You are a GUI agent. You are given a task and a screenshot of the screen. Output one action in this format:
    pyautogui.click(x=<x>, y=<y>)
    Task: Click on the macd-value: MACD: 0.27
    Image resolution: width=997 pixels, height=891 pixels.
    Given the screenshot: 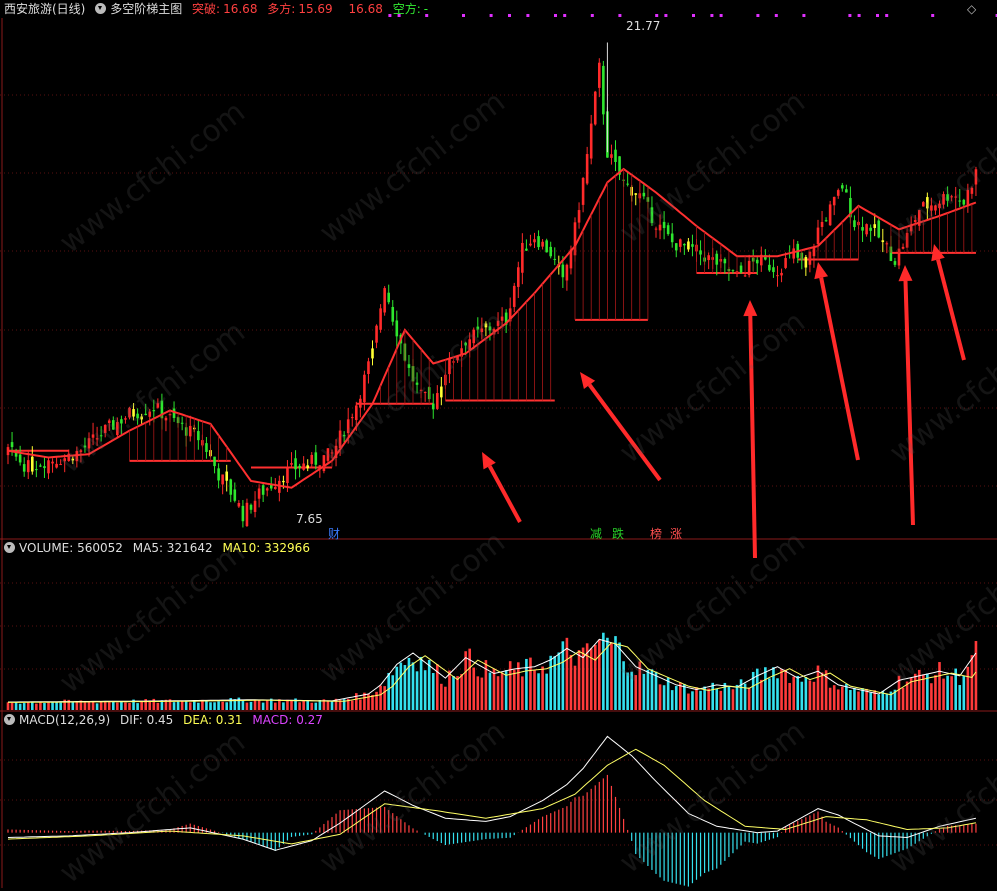 What is the action you would take?
    pyautogui.click(x=287, y=720)
    